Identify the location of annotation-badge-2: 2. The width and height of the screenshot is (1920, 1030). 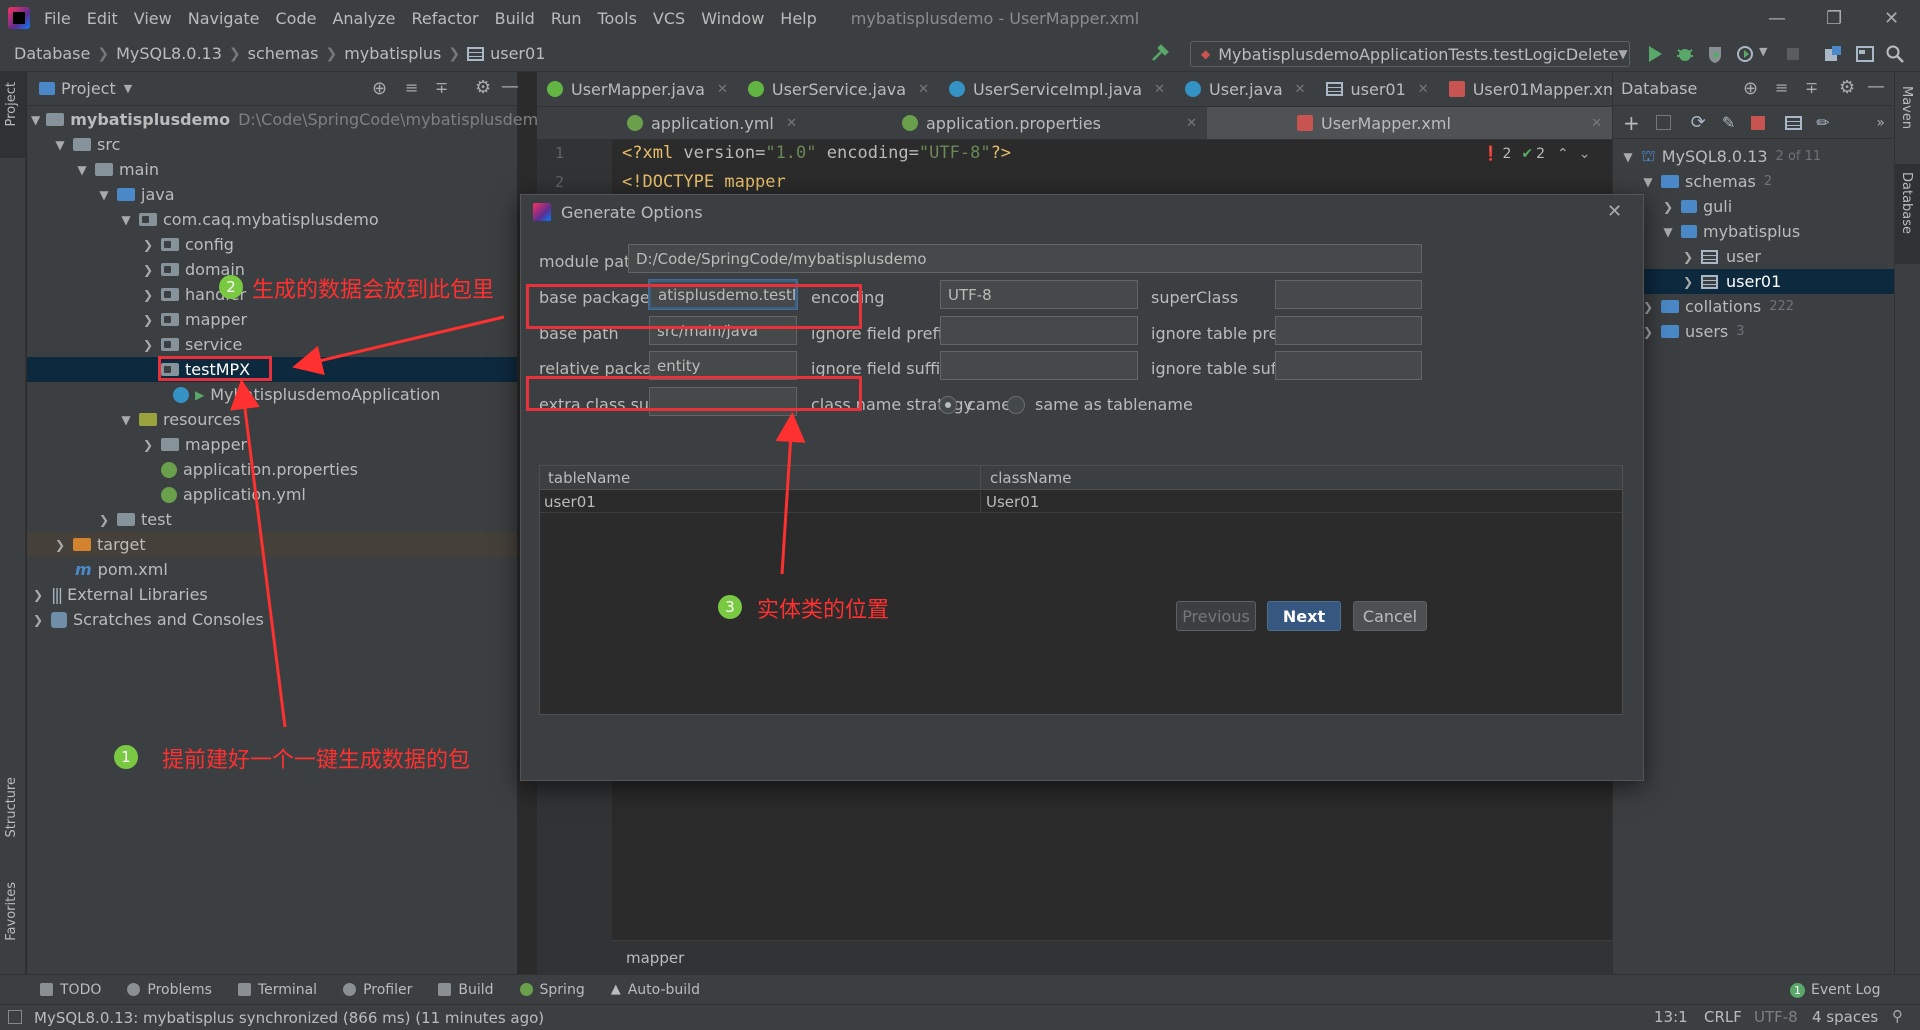
(231, 287).